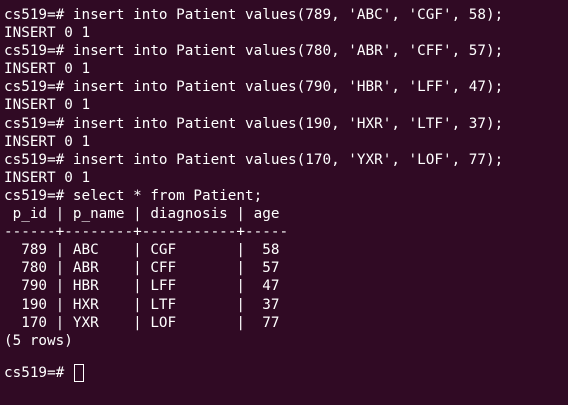 The height and width of the screenshot is (405, 568). Describe the element at coordinates (142, 286) in the screenshot. I see `result-table-row: 790 | HBR | LFF | 47` at that location.